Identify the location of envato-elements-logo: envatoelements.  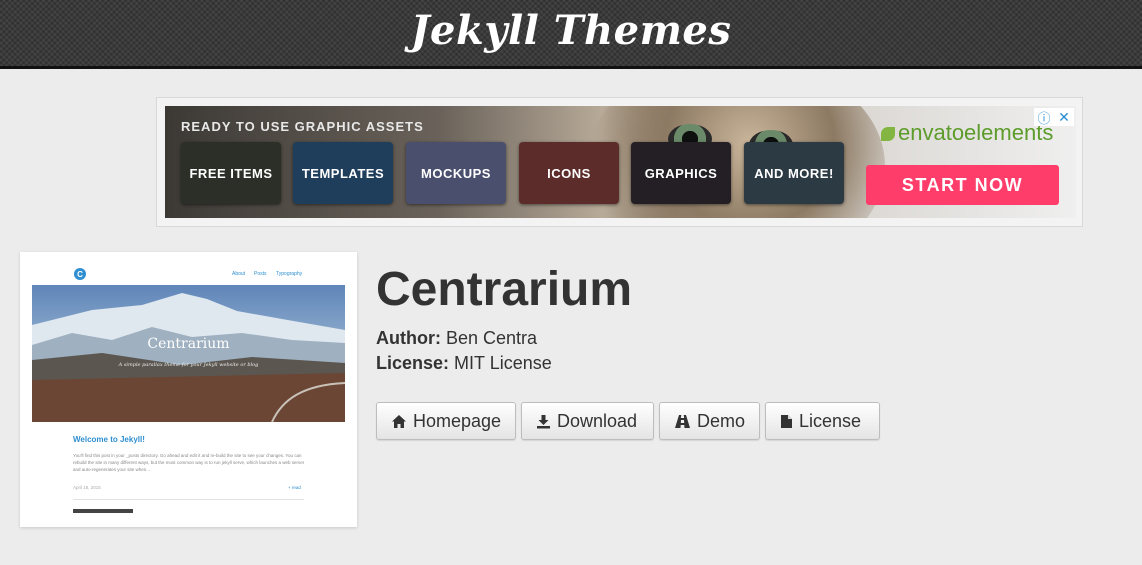
(967, 133).